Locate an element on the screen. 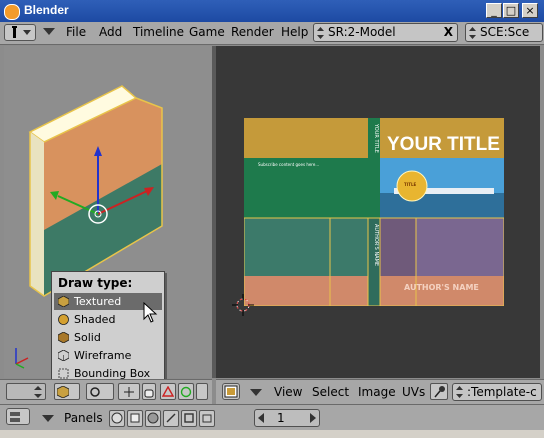  image-editor-header: View Select Image UVs :Template-c is located at coordinates (380, 391).